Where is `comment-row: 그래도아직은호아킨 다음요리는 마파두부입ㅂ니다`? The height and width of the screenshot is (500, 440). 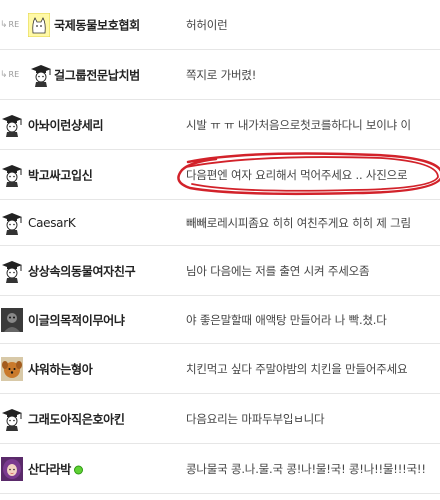
comment-row: 그래도아직은호아킨 다음요리는 마파두부입ㅂ니다 is located at coordinates (220, 419).